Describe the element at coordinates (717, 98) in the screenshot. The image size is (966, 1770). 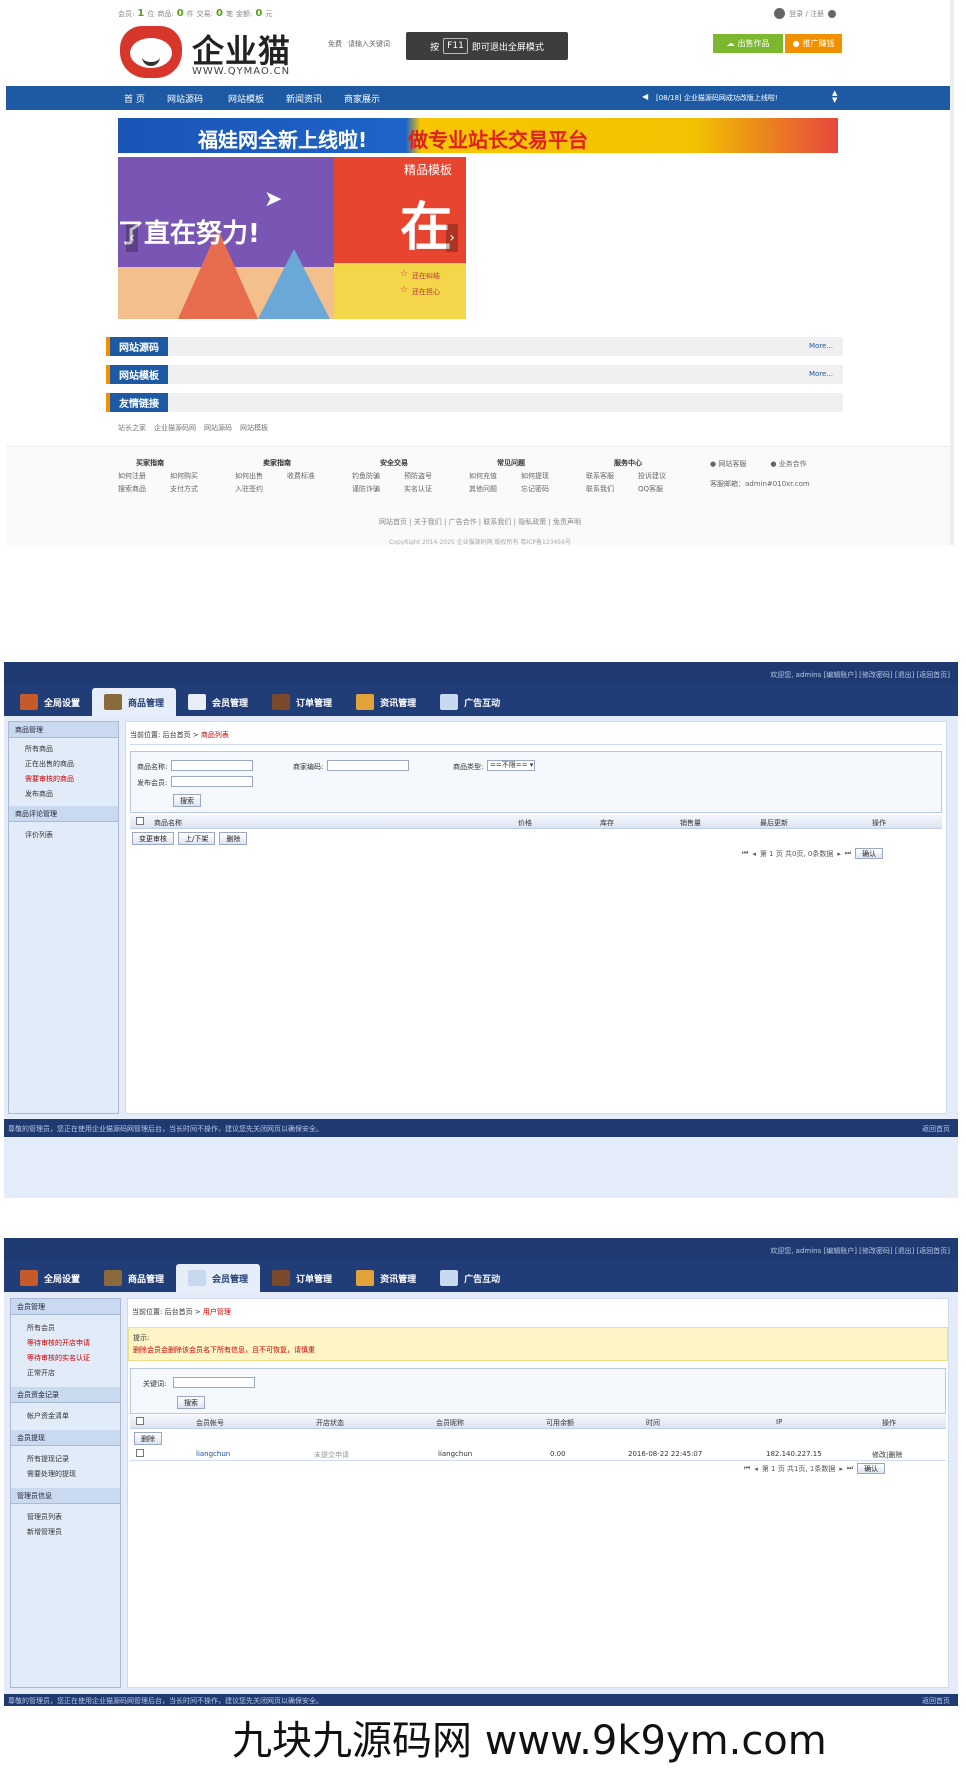
I see `nav-notice: [08/18] 企业猫源码网成功改版上线啦!` at that location.